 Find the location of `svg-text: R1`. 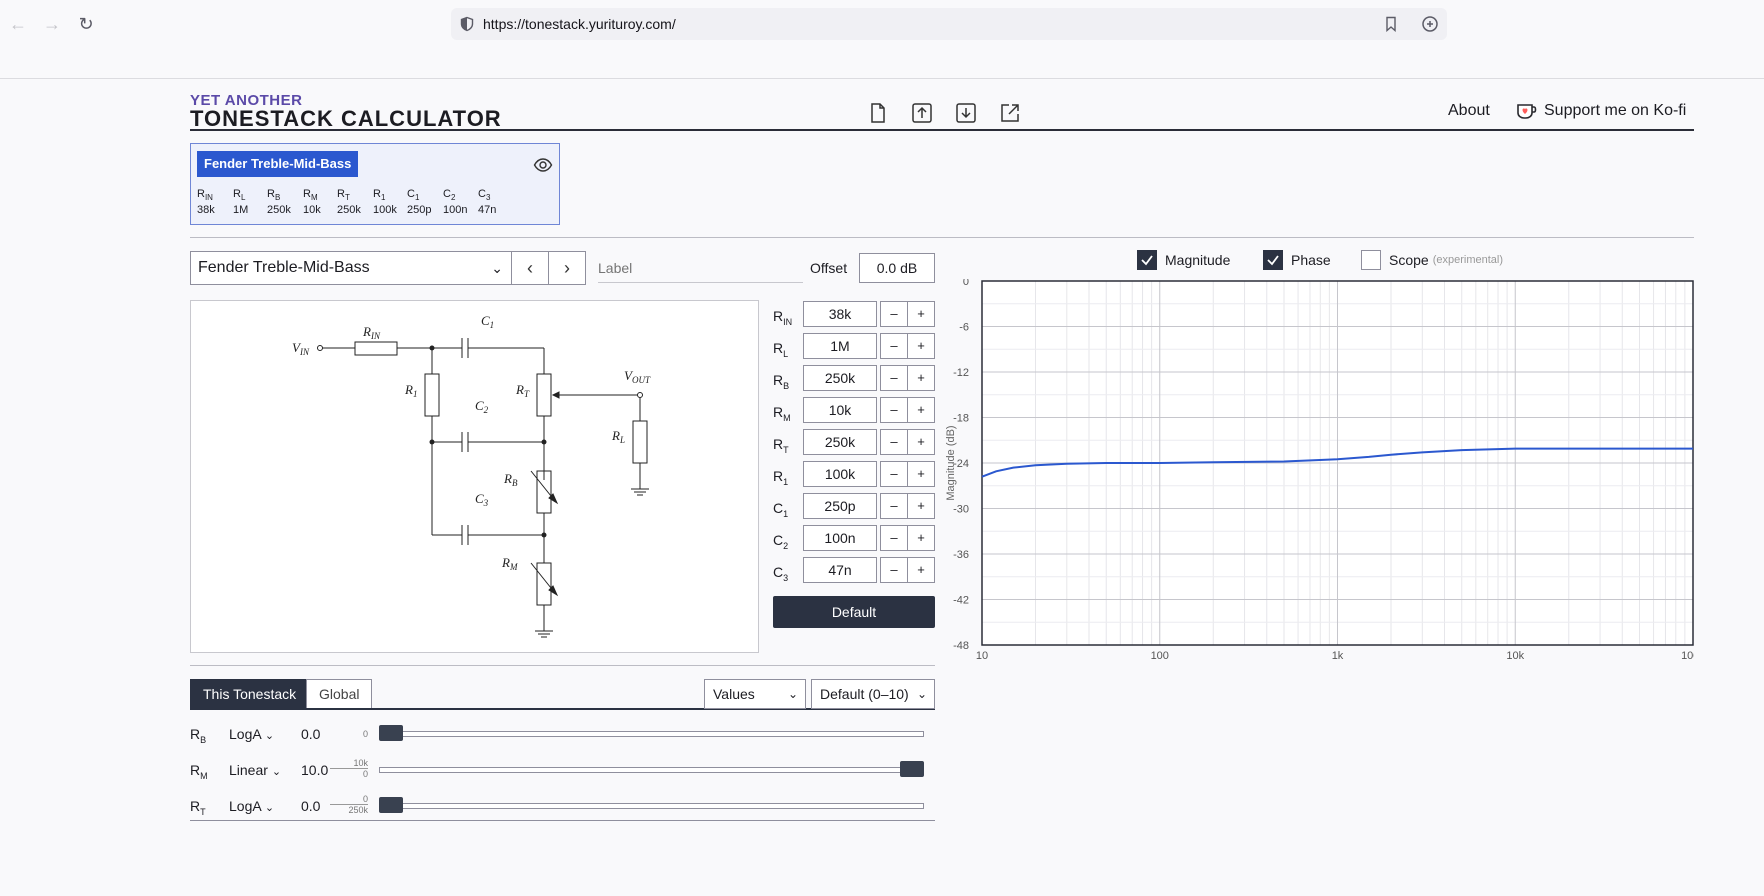

svg-text: R1 is located at coordinates (410, 390).